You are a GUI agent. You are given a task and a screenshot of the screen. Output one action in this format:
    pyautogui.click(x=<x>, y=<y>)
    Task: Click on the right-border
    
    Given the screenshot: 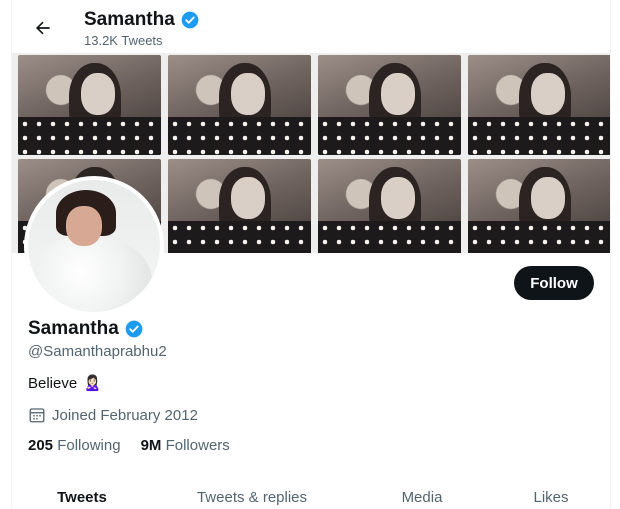 What is the action you would take?
    pyautogui.click(x=610, y=254)
    